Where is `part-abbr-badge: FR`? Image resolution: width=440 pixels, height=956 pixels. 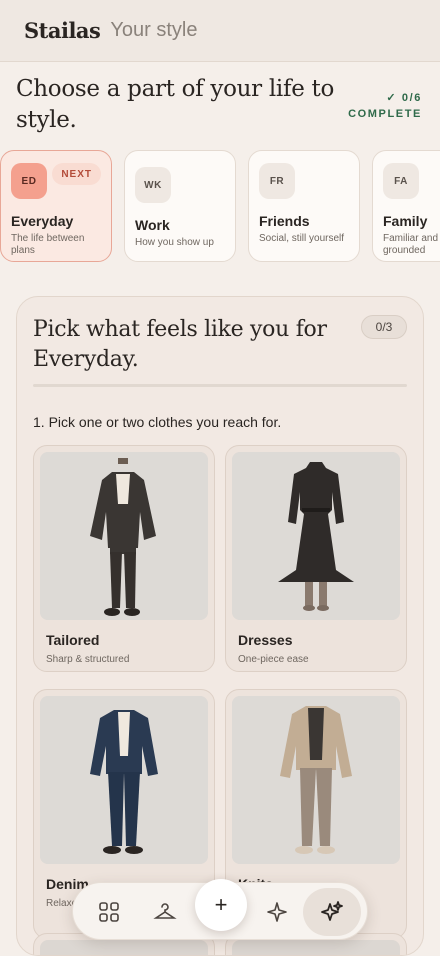 part-abbr-badge: FR is located at coordinates (277, 181).